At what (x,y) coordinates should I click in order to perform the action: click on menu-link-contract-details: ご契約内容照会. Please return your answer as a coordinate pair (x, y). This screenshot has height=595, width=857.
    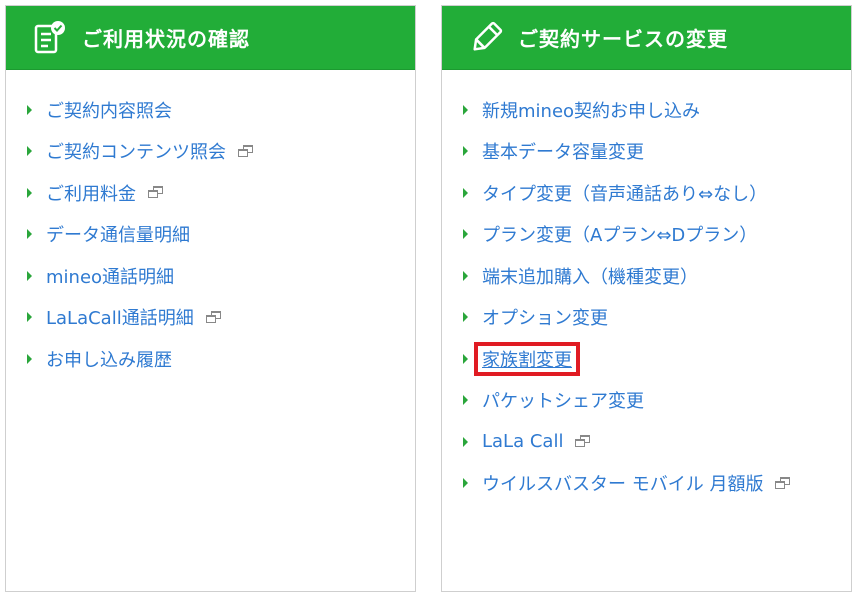
    Looking at the image, I should click on (109, 110).